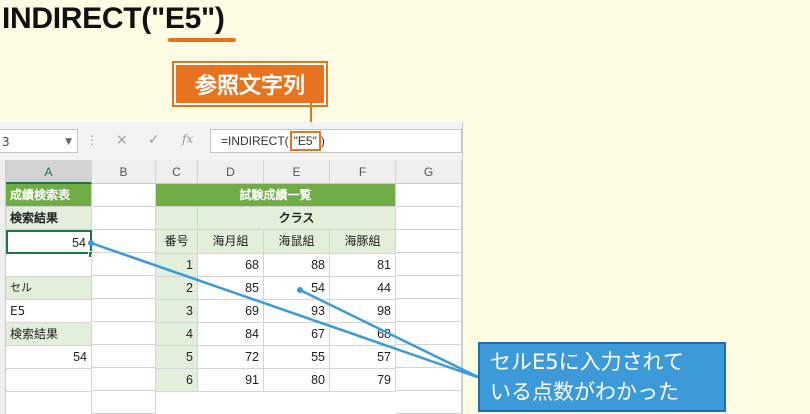 The image size is (810, 414). I want to click on column-g-cells, so click(429, 299).